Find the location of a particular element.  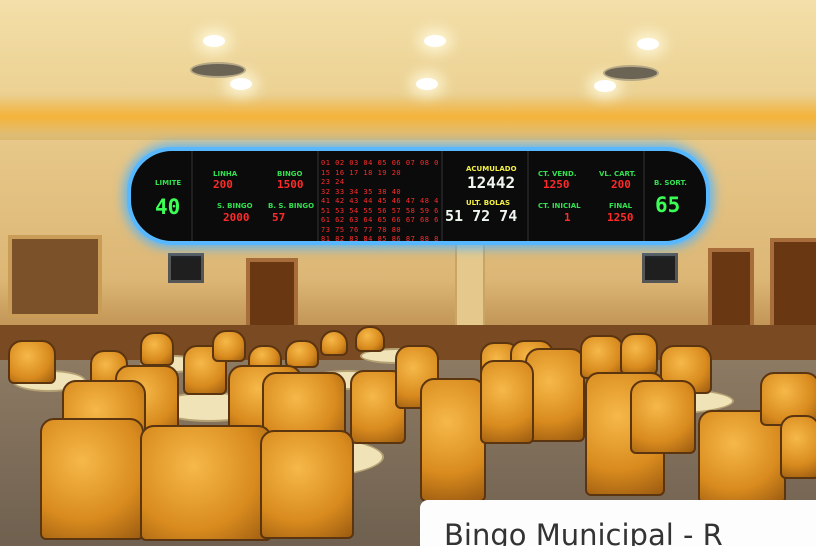

ct-vend-value: 1250 is located at coordinates (556, 184).